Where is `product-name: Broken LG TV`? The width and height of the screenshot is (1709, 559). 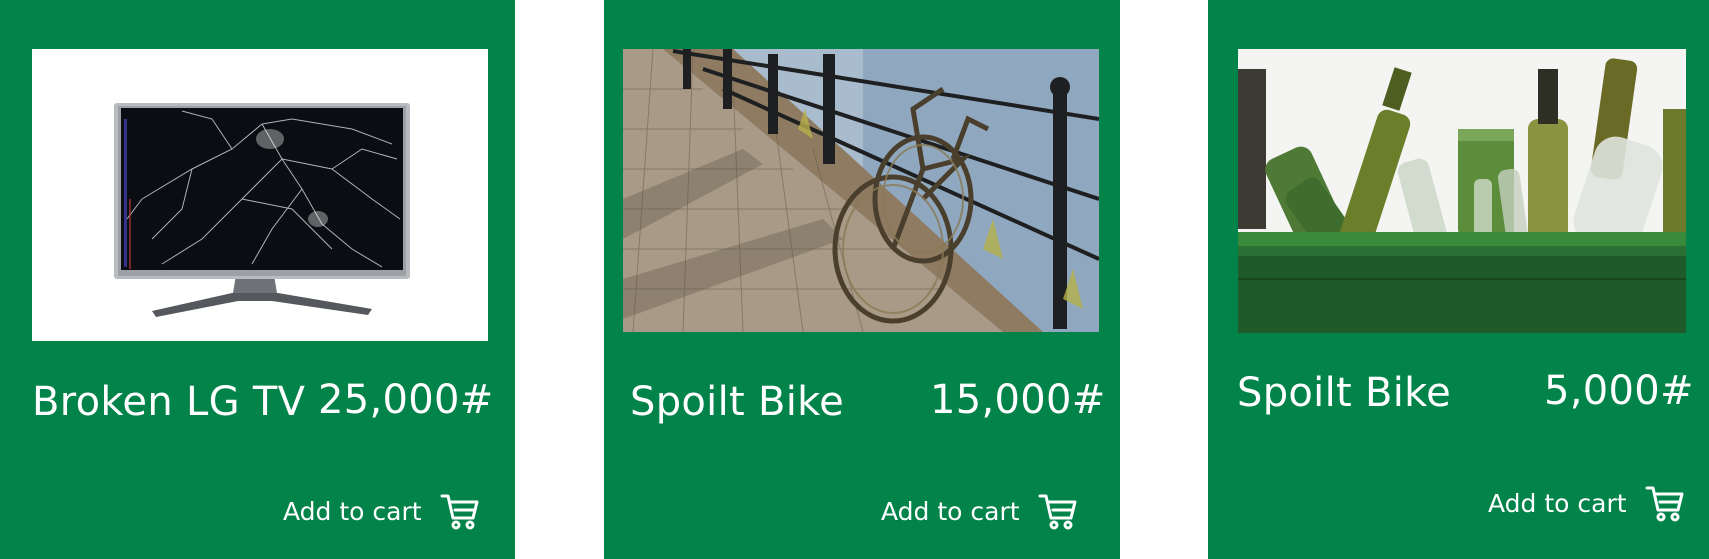 product-name: Broken LG TV is located at coordinates (169, 402).